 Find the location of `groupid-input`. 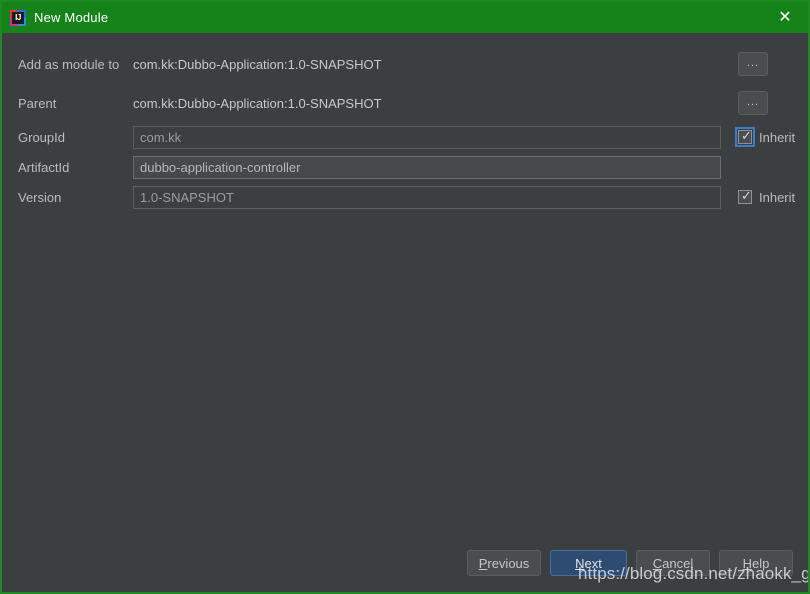

groupid-input is located at coordinates (427, 137).